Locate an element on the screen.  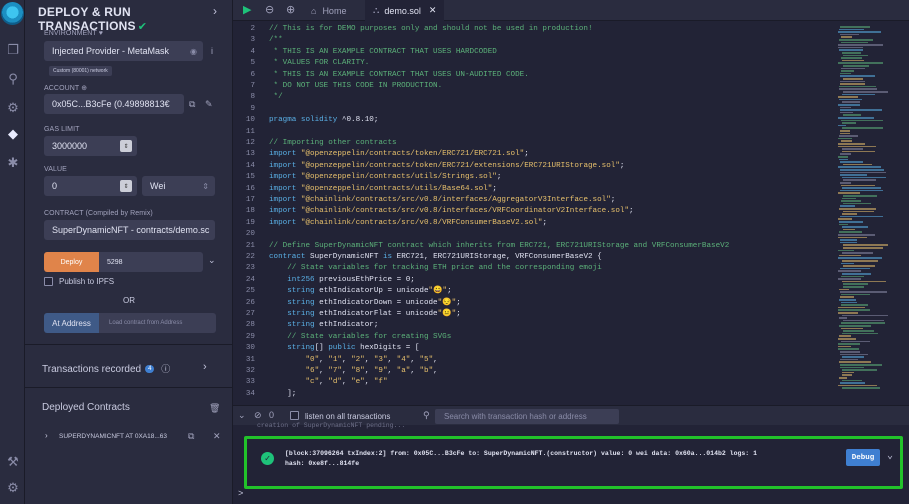
terminal-search-input: Search with transaction hash or address is located at coordinates (527, 416).